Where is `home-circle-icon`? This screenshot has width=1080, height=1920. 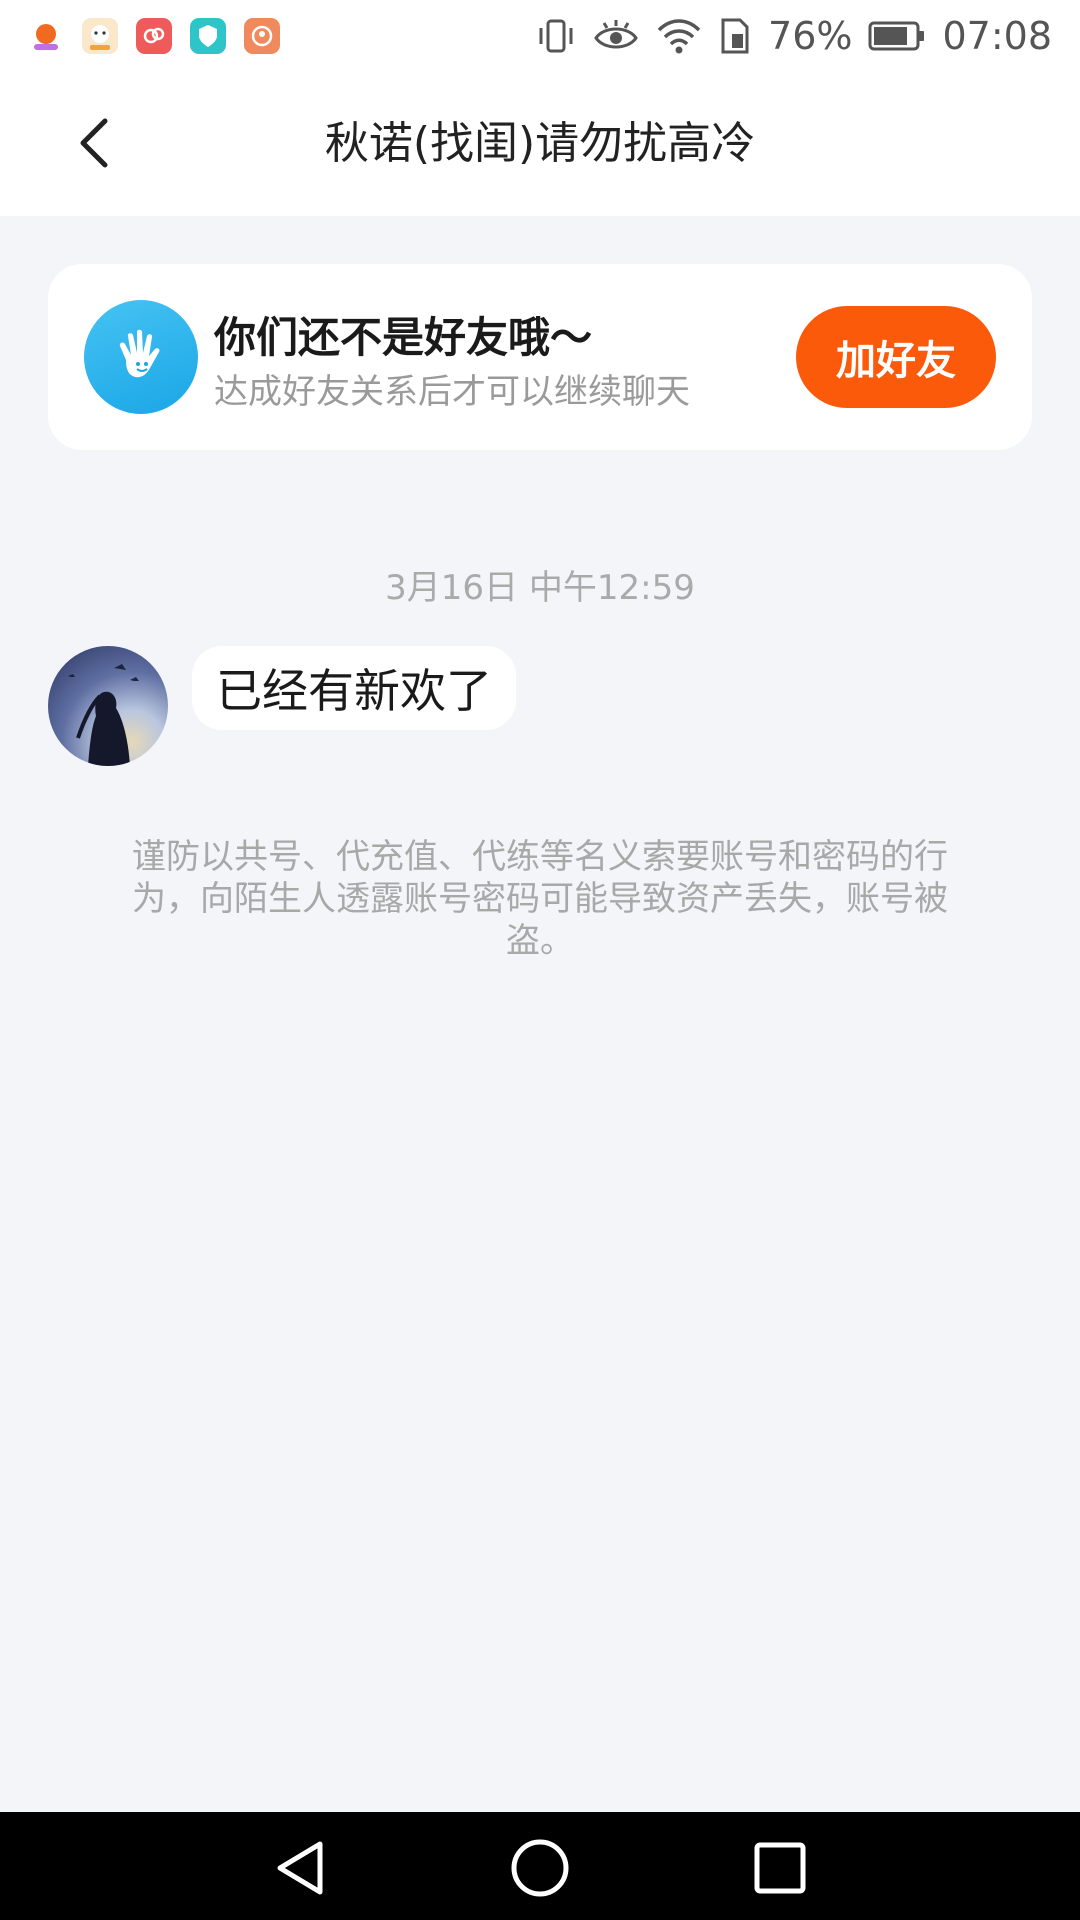
home-circle-icon is located at coordinates (540, 1868).